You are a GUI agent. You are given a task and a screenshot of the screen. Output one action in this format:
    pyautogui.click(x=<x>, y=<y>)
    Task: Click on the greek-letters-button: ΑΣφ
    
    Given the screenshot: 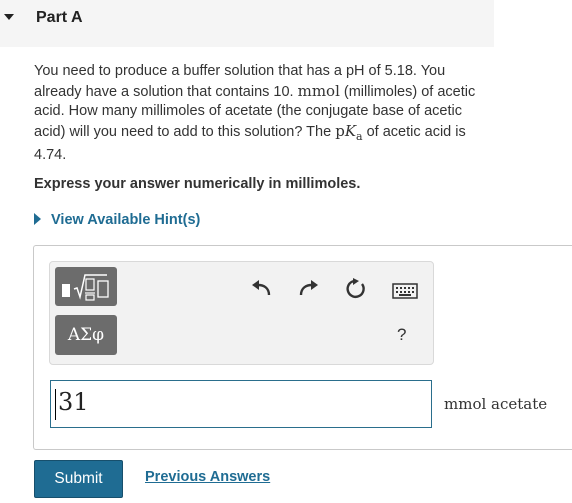 What is the action you would take?
    pyautogui.click(x=86, y=335)
    